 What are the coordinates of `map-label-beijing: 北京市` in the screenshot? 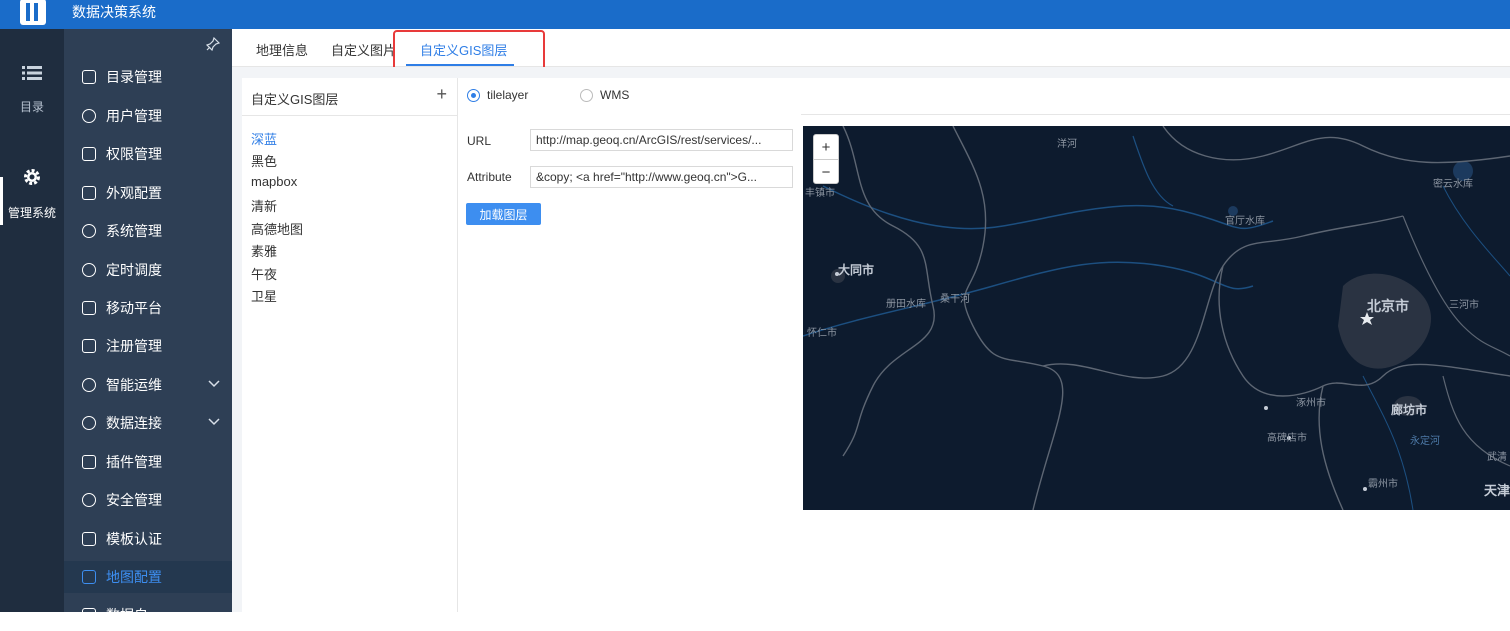 It's located at (1388, 306).